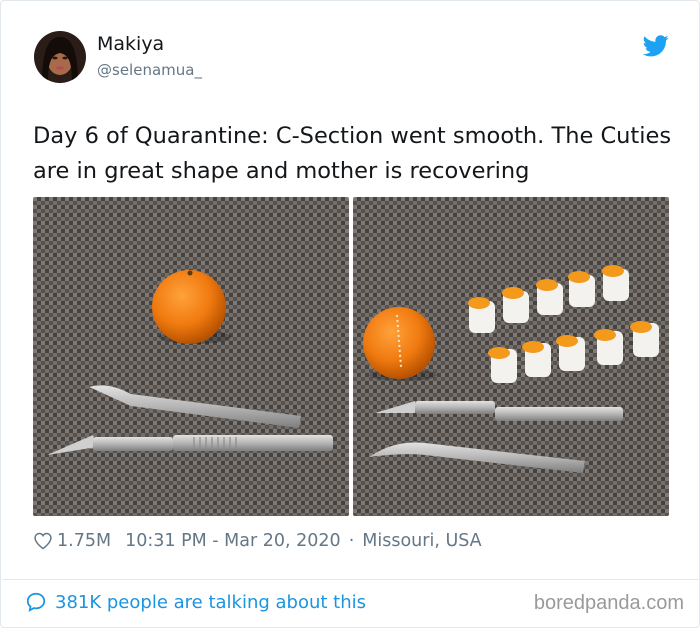 Image resolution: width=700 pixels, height=628 pixels. I want to click on conversation-link: 381K people are talking about this, so click(195, 602).